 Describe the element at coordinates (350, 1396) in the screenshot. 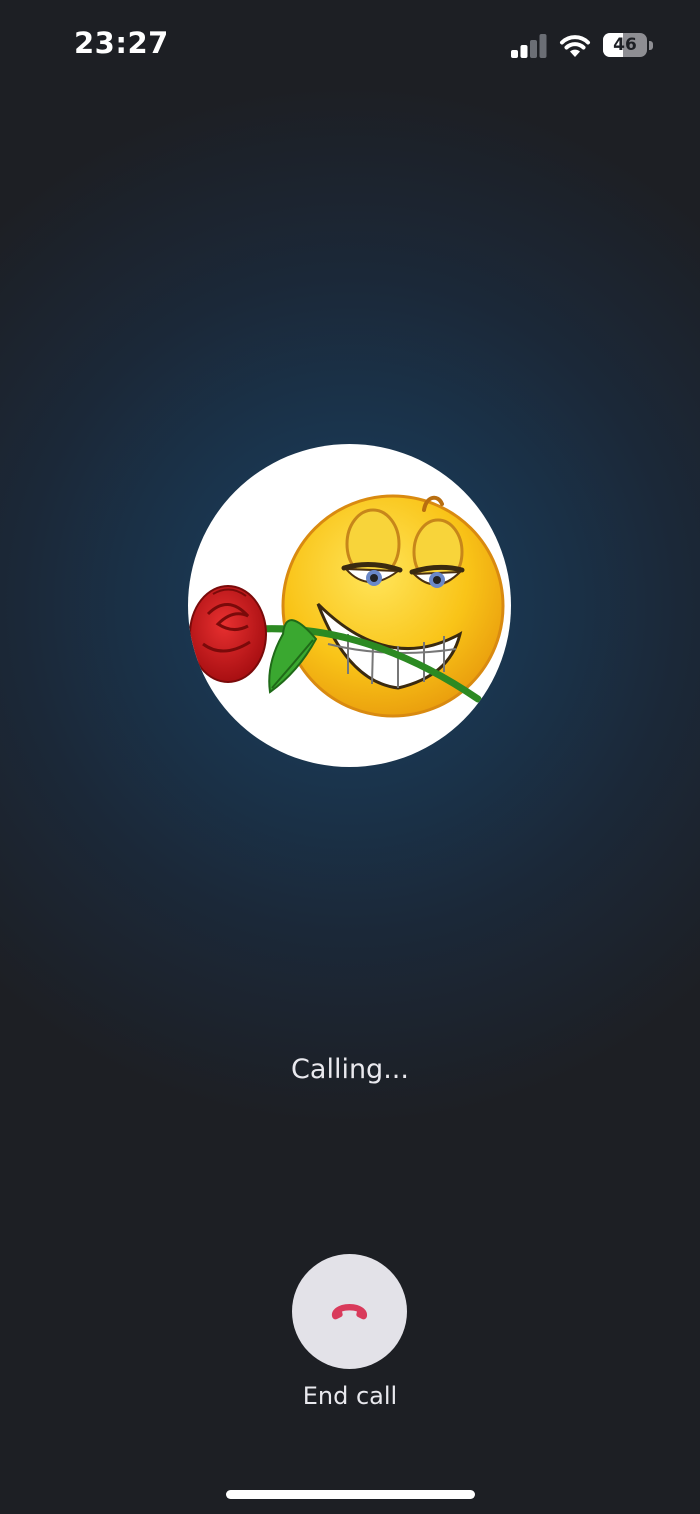

I see `end-call-label: End call` at that location.